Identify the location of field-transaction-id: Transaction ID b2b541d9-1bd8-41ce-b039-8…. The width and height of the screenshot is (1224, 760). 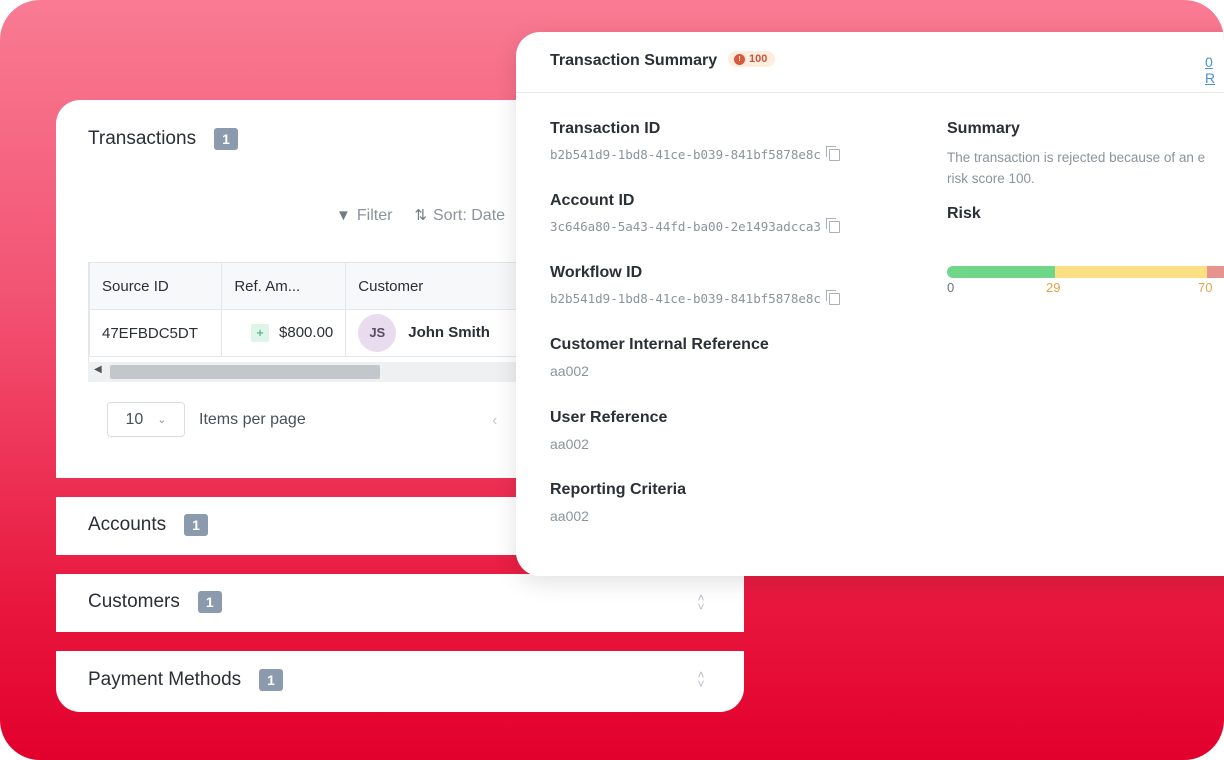
(695, 141).